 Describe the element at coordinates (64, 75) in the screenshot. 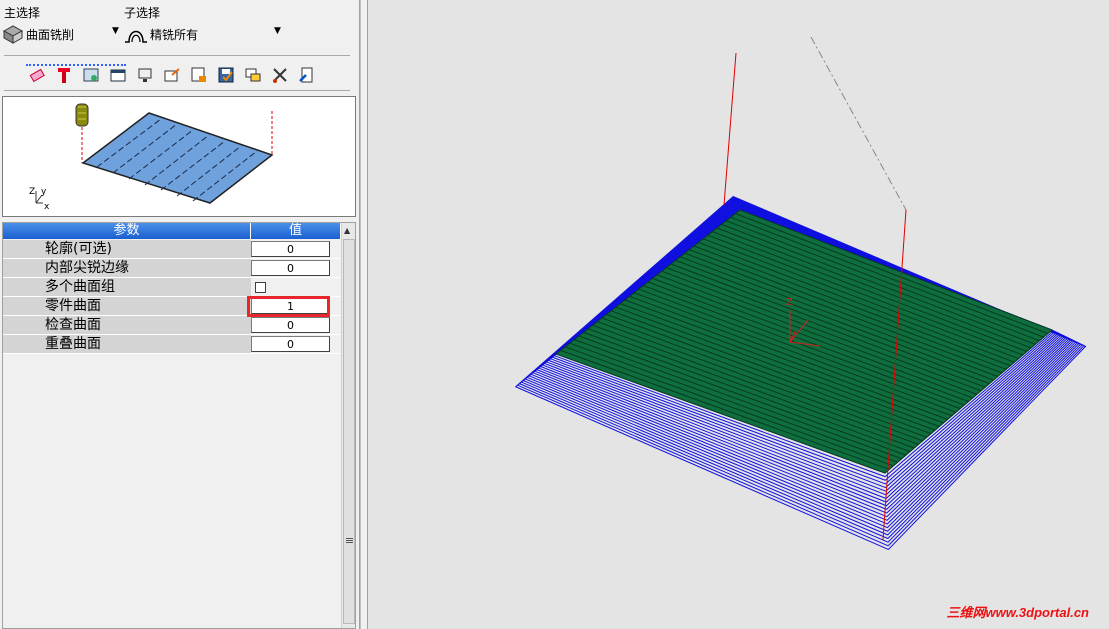

I see `tool-icon` at that location.